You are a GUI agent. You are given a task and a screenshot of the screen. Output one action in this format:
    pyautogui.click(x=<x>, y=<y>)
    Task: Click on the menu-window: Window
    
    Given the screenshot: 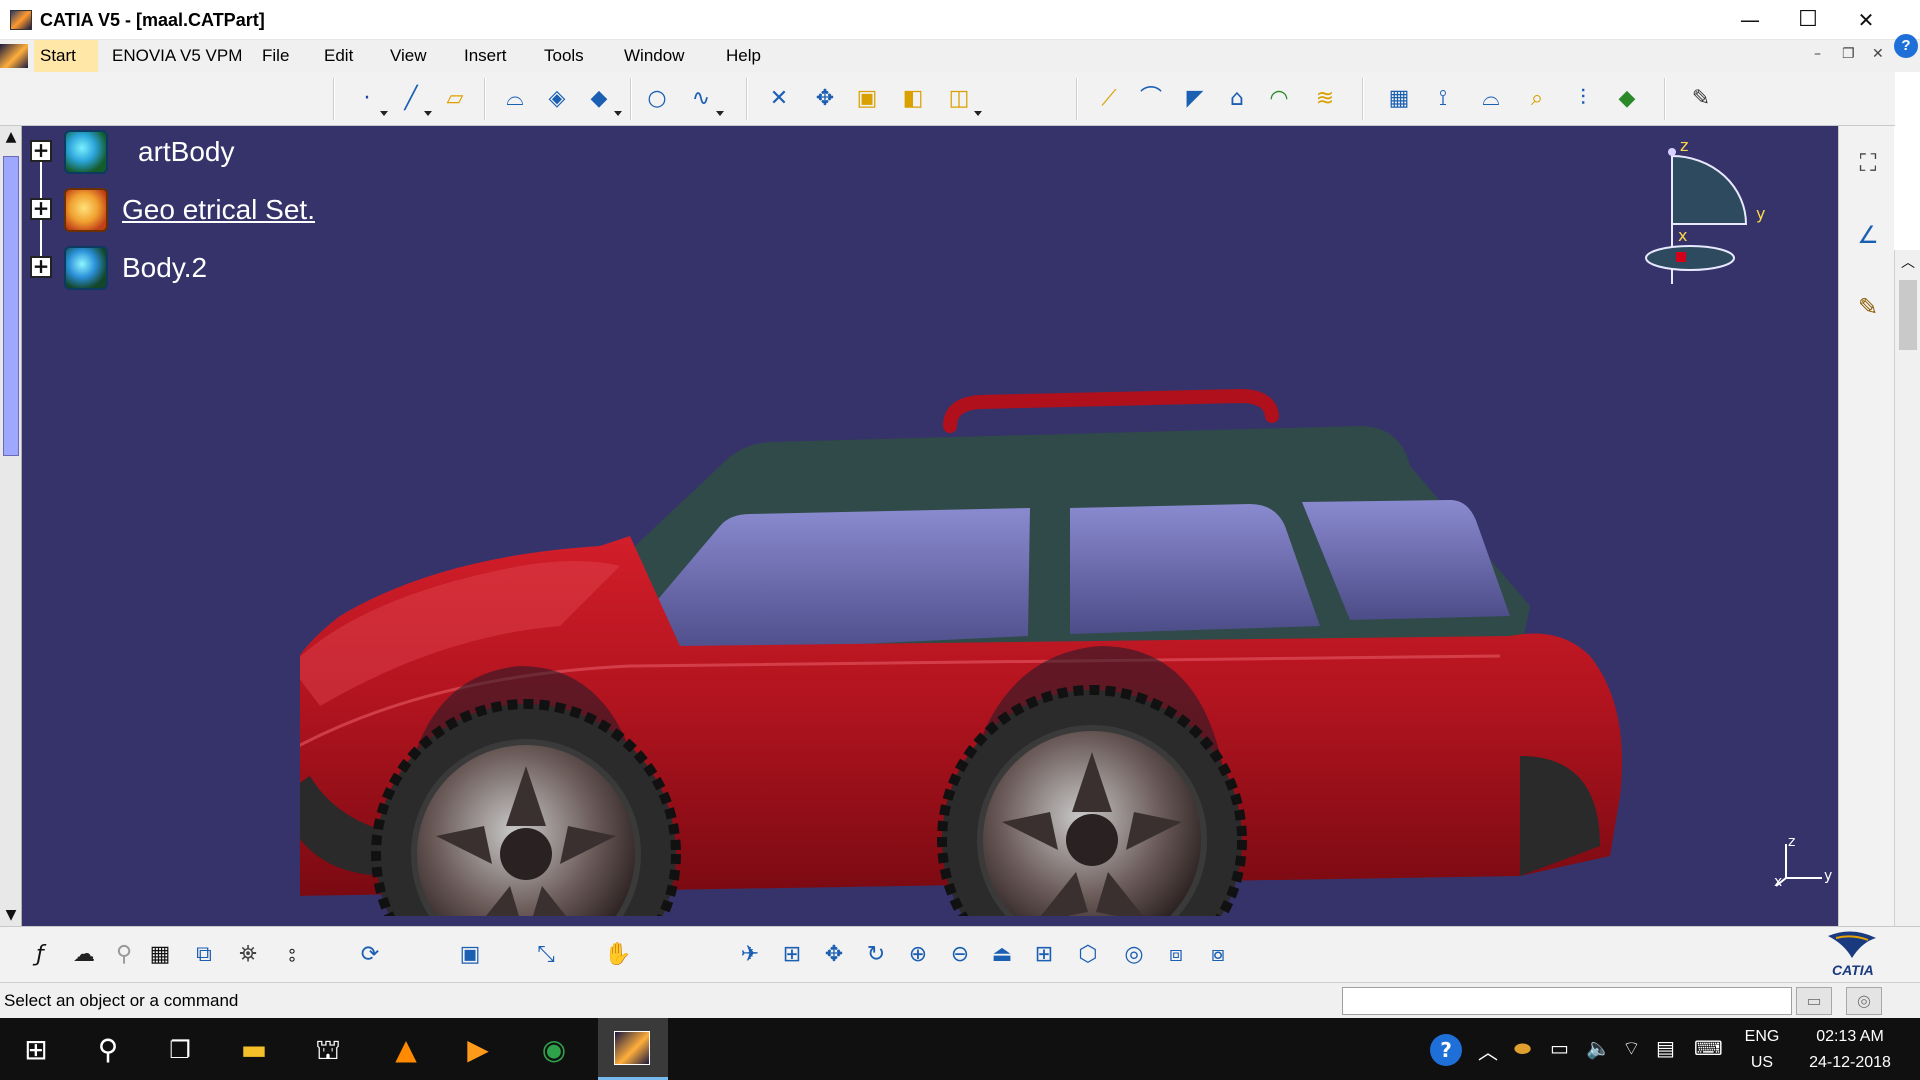 What is the action you would take?
    pyautogui.click(x=654, y=56)
    